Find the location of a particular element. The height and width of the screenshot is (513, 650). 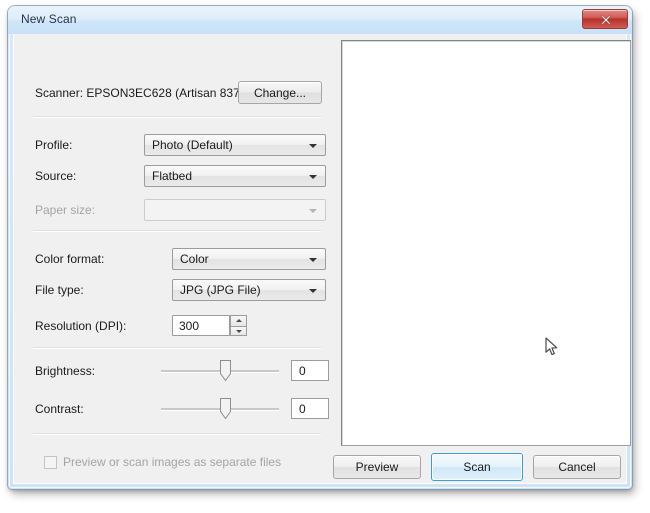

title-bar: New Scan is located at coordinates (320, 20).